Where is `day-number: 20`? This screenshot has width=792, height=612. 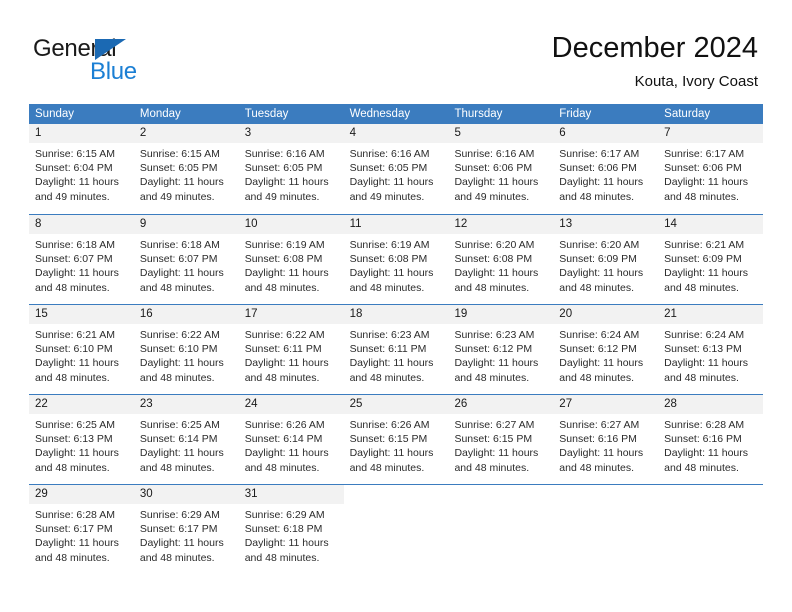
day-number: 20 is located at coordinates (606, 314).